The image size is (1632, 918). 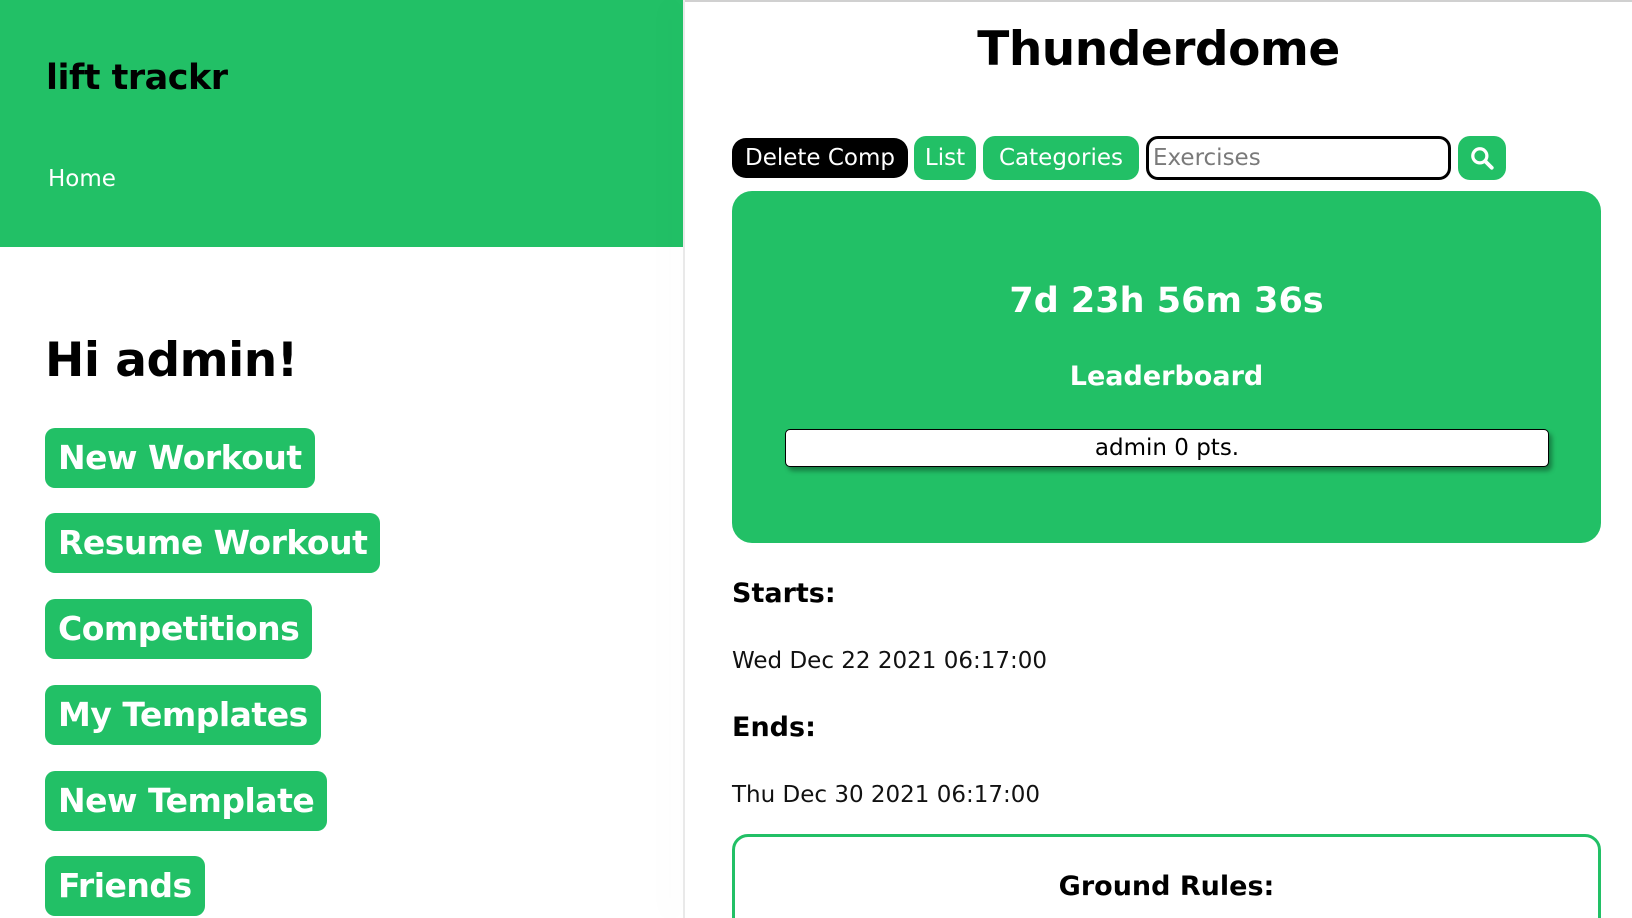 What do you see at coordinates (1298, 158) in the screenshot?
I see `exercise-search-input` at bounding box center [1298, 158].